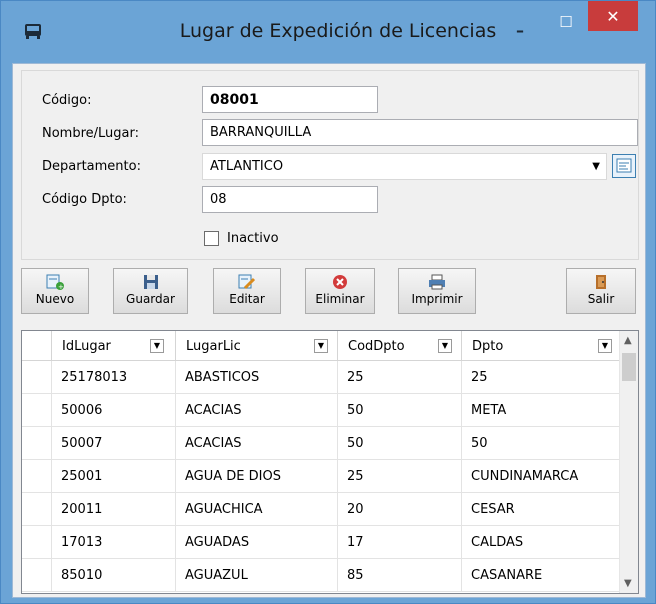 Image resolution: width=656 pixels, height=604 pixels. Describe the element at coordinates (628, 583) in the screenshot. I see `scroll-down-icon: ▼` at that location.